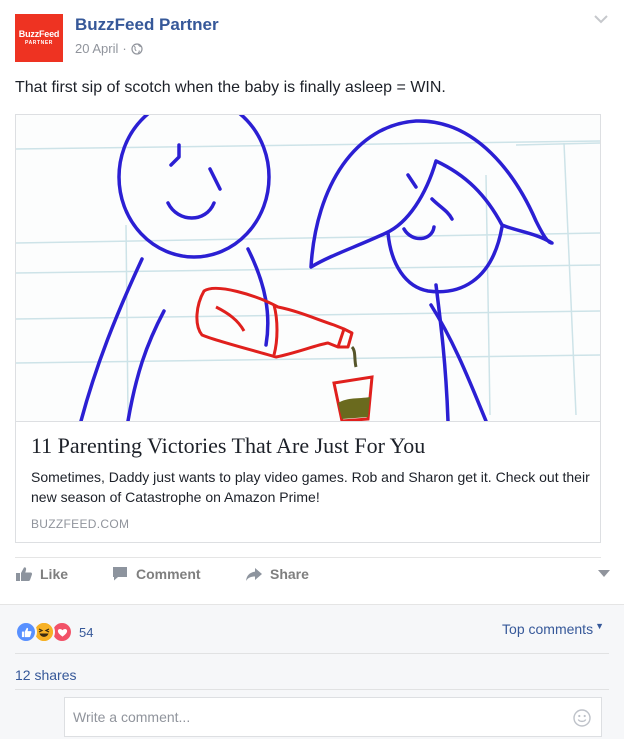 Image resolution: width=624 pixels, height=739 pixels. I want to click on post-date: 20 April, so click(96, 48).